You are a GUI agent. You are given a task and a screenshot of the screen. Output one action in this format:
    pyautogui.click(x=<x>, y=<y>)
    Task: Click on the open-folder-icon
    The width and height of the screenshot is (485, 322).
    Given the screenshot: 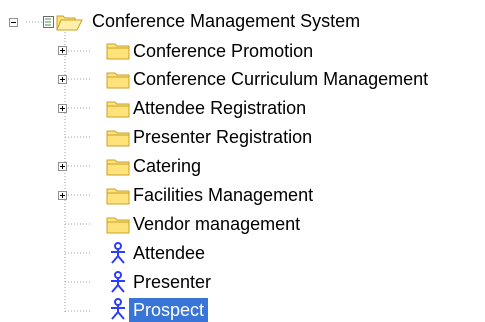 What is the action you would take?
    pyautogui.click(x=63, y=23)
    